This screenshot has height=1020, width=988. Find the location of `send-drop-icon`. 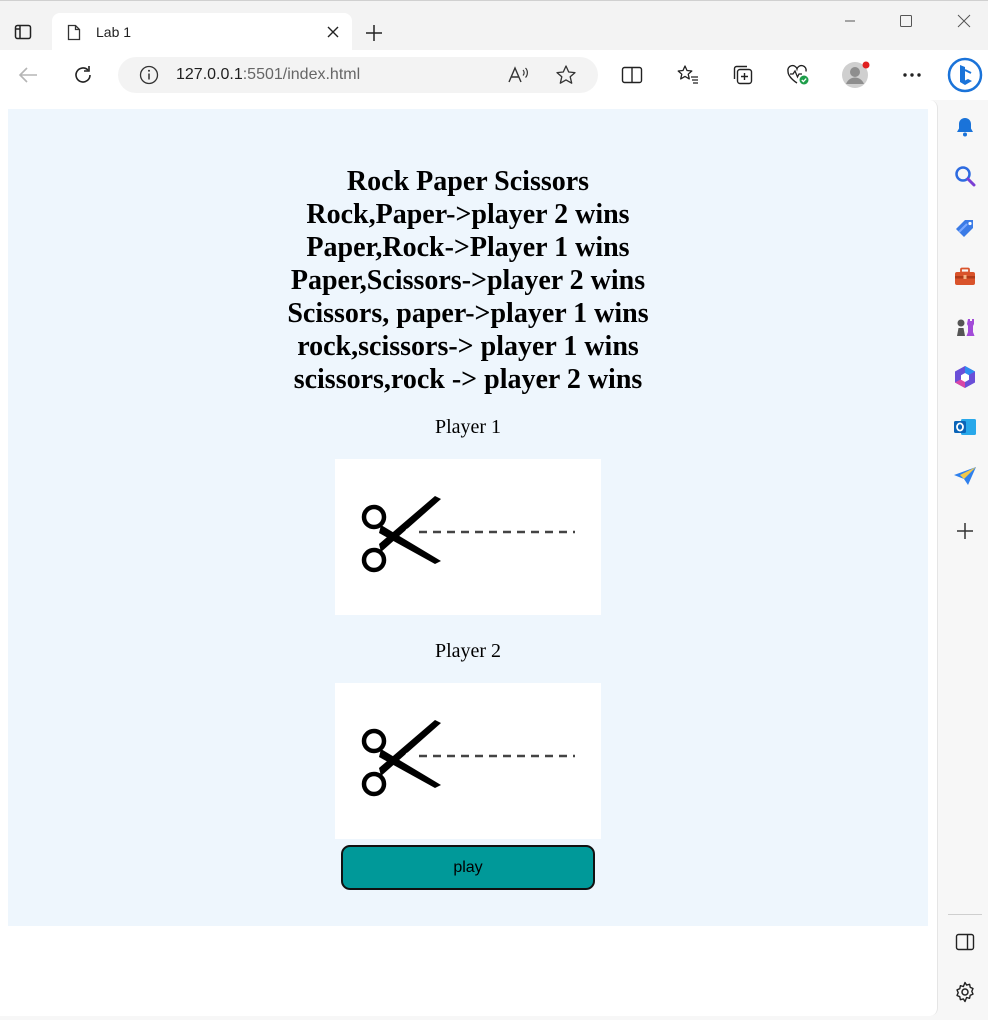

send-drop-icon is located at coordinates (965, 476).